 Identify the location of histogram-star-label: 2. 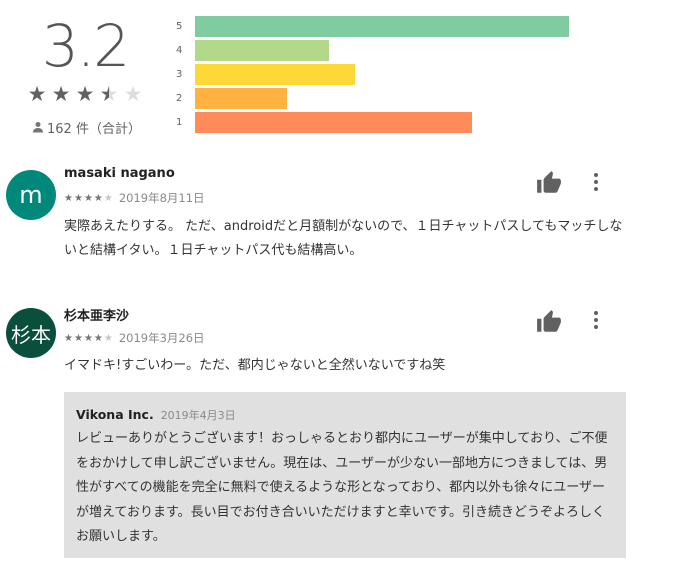
(179, 98).